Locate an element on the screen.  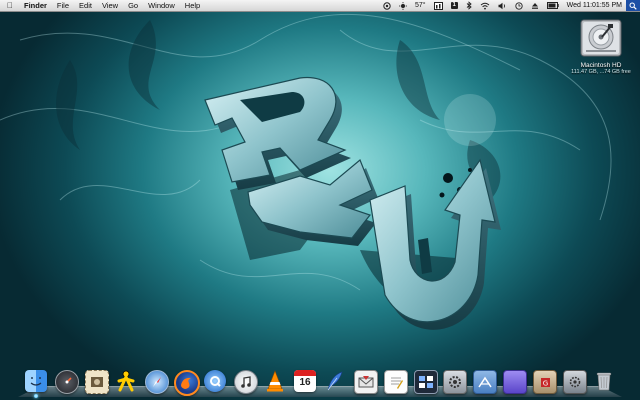
applications-stack-icon is located at coordinates (485, 382).